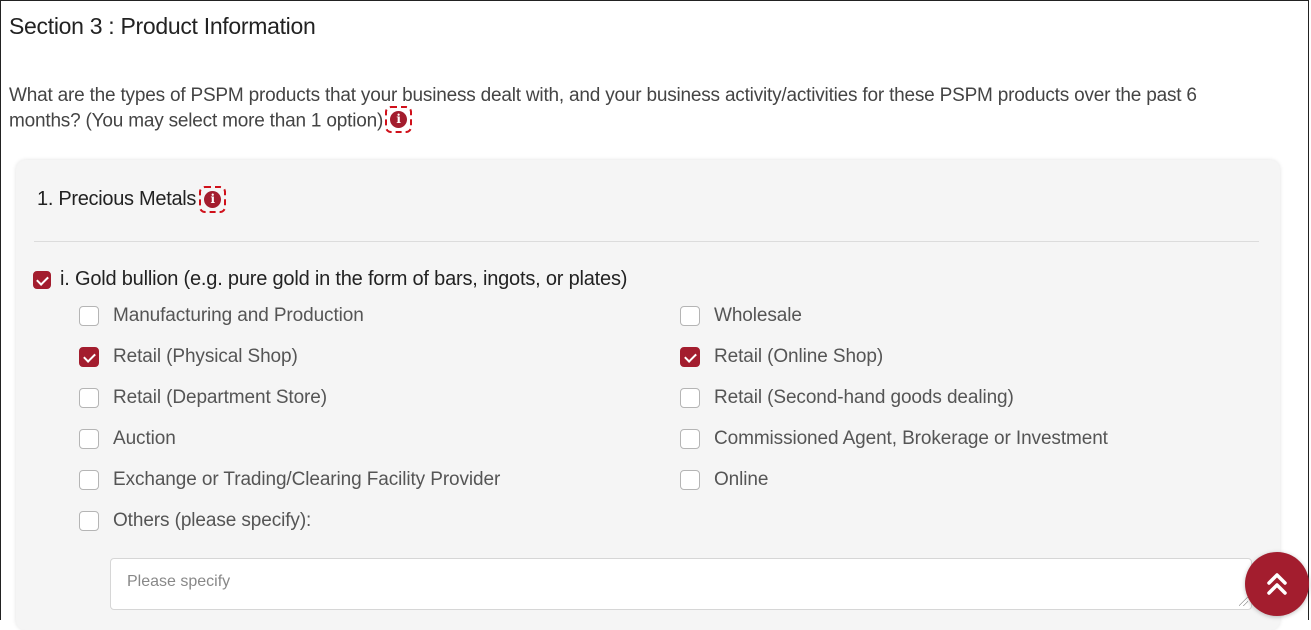 The image size is (1311, 630). What do you see at coordinates (117, 199) in the screenshot?
I see `category-label: 1. Precious Metals` at bounding box center [117, 199].